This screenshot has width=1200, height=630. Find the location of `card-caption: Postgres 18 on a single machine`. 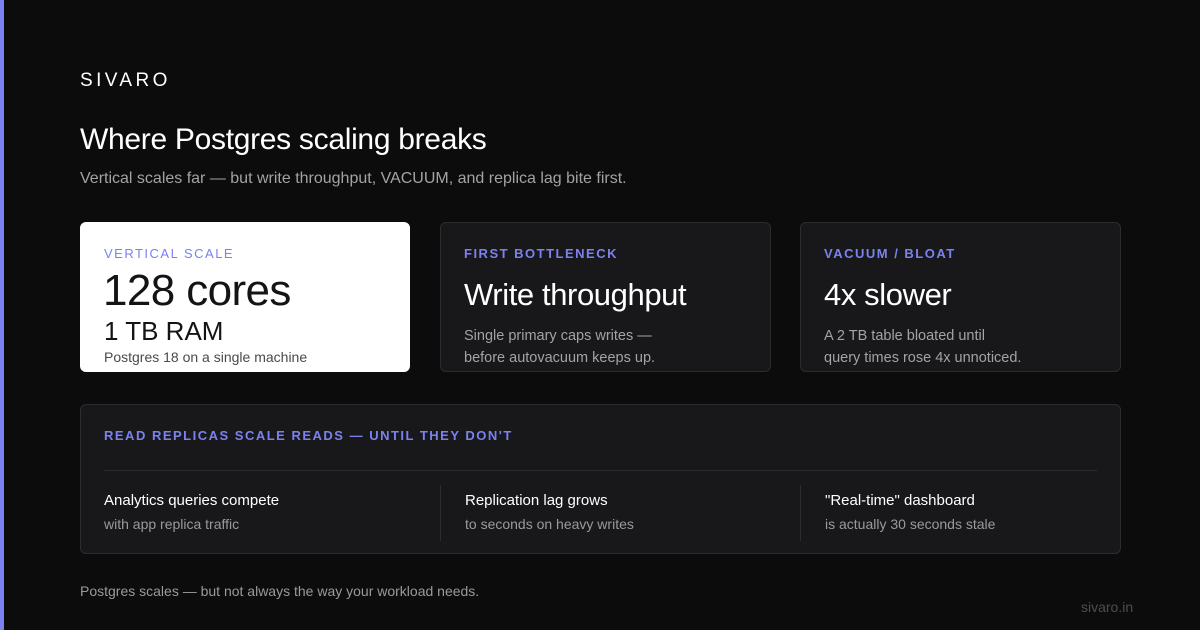

card-caption: Postgres 18 on a single machine is located at coordinates (206, 357).